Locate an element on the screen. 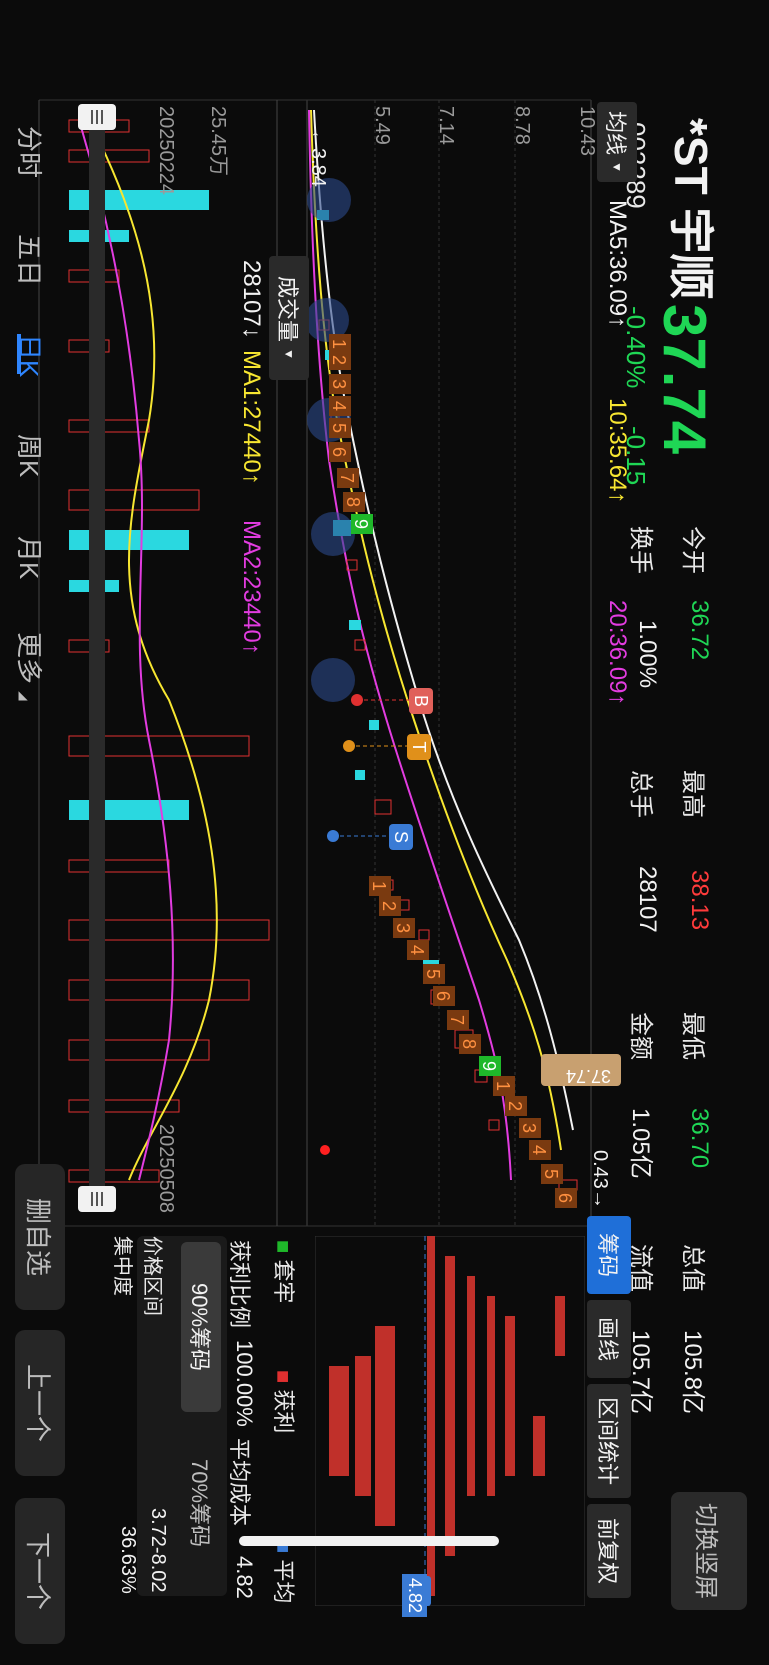 The height and width of the screenshot is (1665, 769). arrow-left-icon: ← is located at coordinates (318, 138).